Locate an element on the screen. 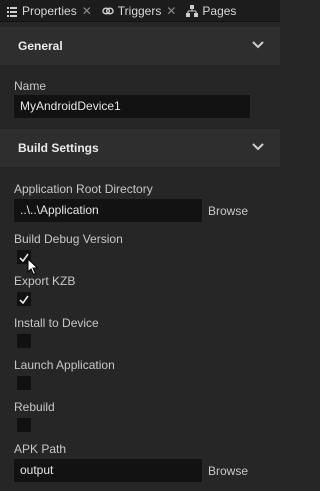 This screenshot has height=491, width=320. apk-path-browse-button: Browse is located at coordinates (228, 471).